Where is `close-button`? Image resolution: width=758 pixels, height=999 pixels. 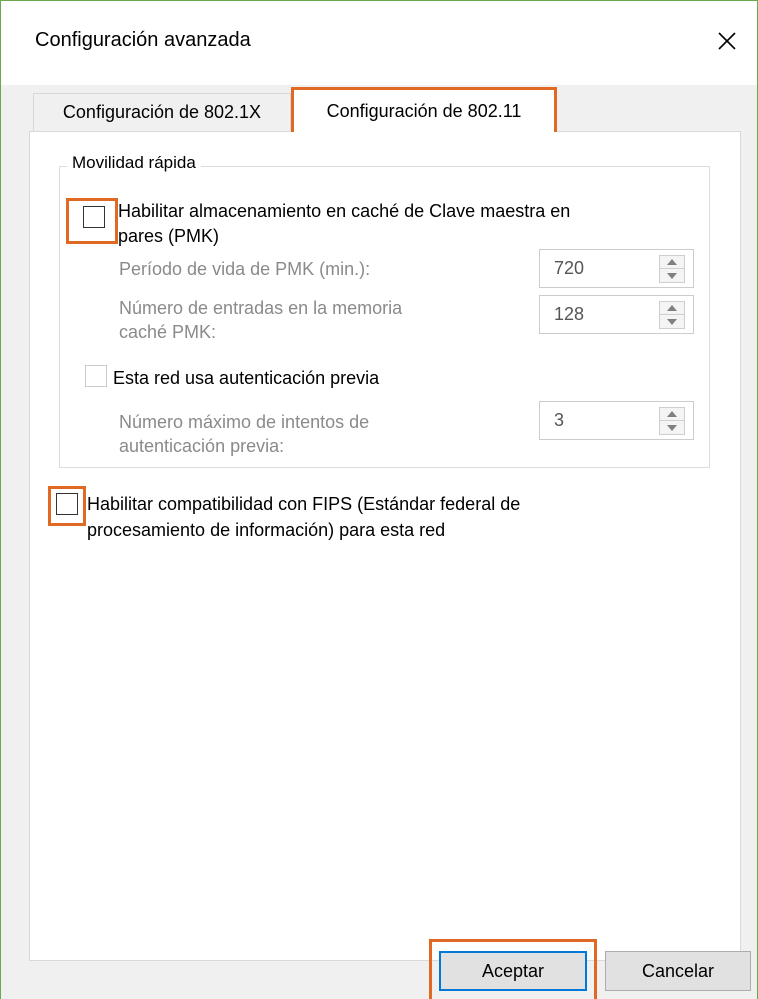 close-button is located at coordinates (727, 41).